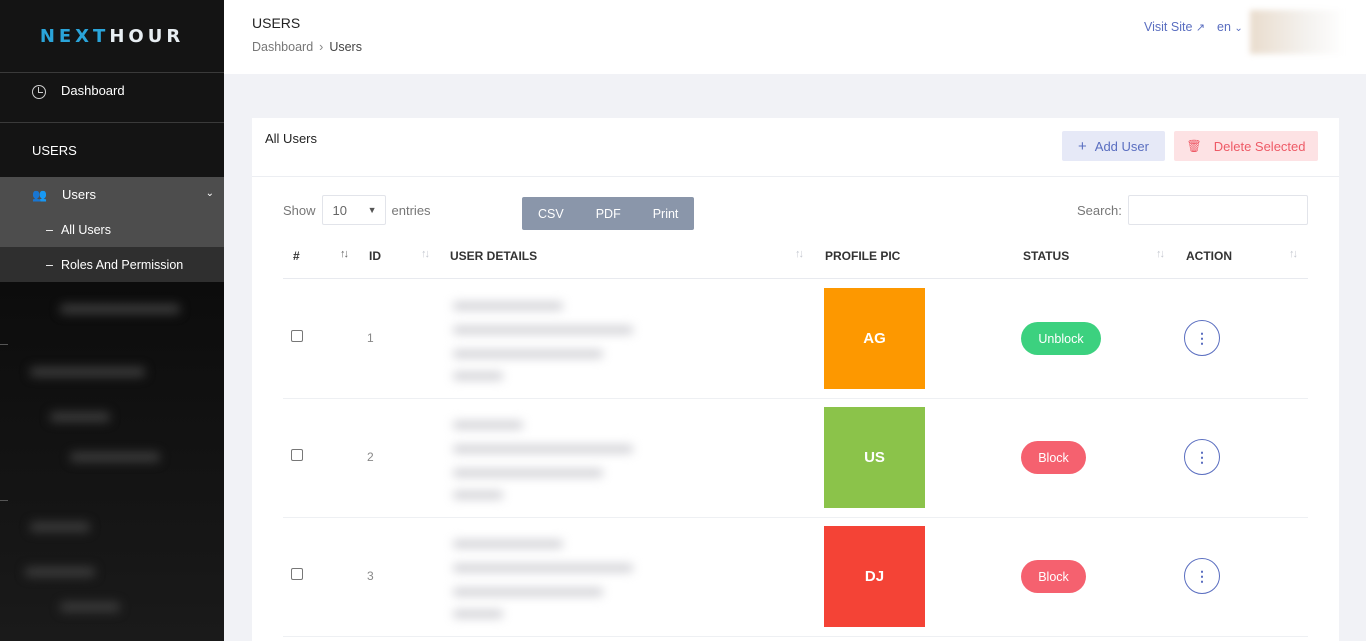 Image resolution: width=1366 pixels, height=641 pixels. What do you see at coordinates (1246, 146) in the screenshot?
I see `delete-selected-button: 🗑 Delete Selected` at bounding box center [1246, 146].